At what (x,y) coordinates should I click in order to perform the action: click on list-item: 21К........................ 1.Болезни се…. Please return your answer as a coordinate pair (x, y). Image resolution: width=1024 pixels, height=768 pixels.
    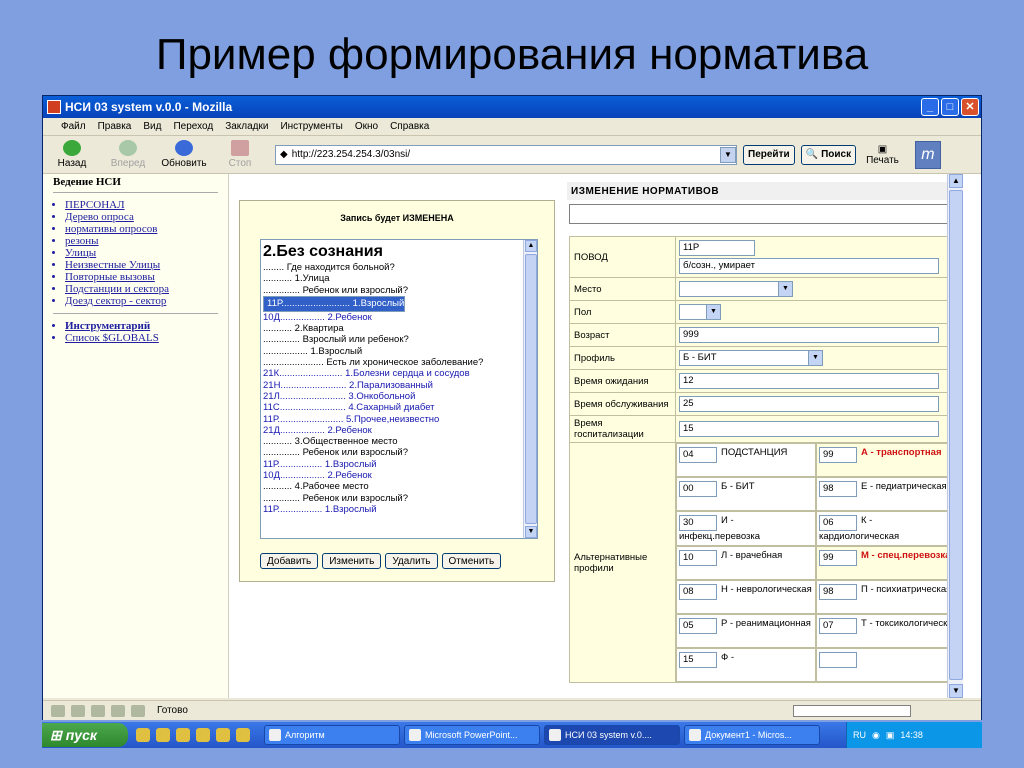
    Looking at the image, I should click on (393, 373).